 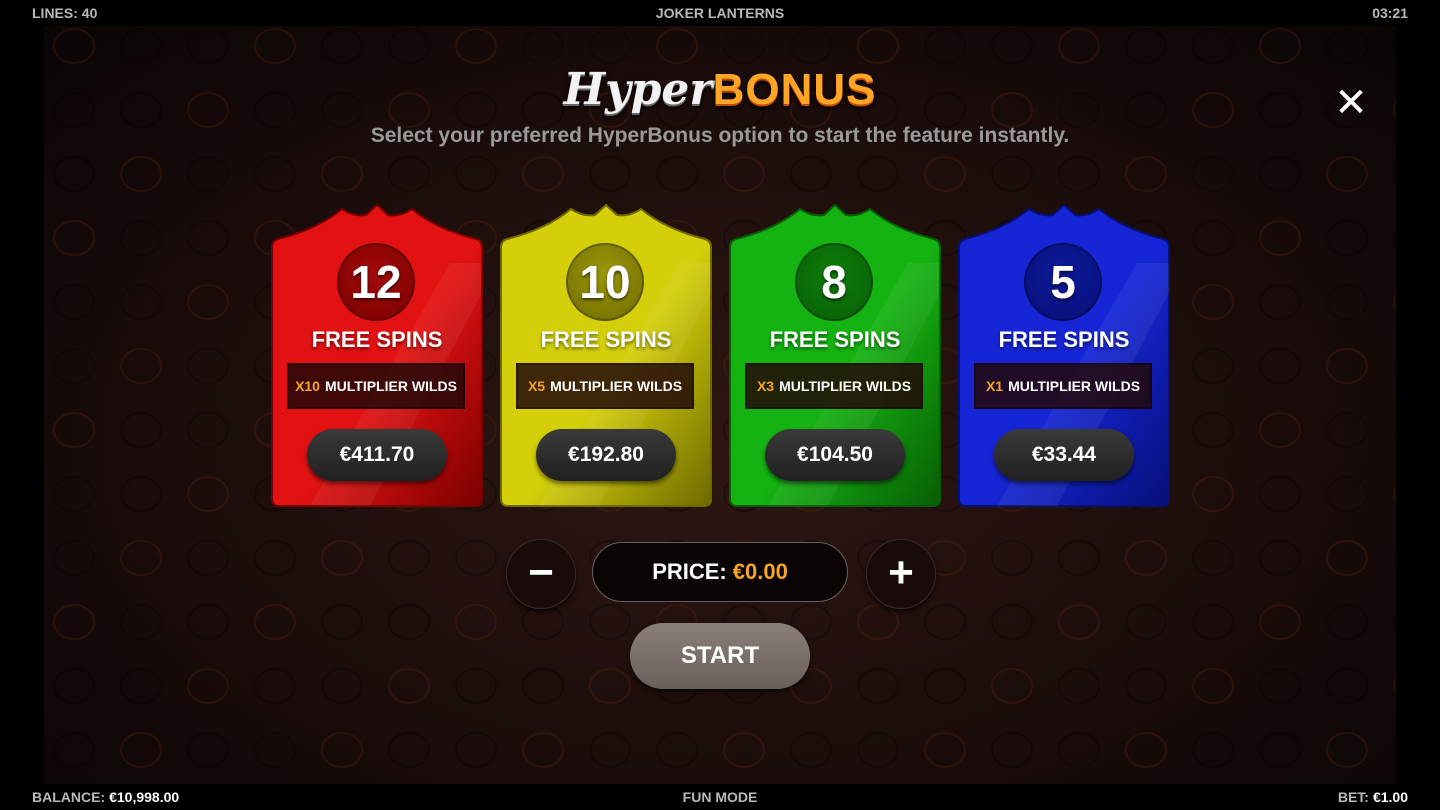 What do you see at coordinates (1064, 455) in the screenshot?
I see `option-price-button: €33.44` at bounding box center [1064, 455].